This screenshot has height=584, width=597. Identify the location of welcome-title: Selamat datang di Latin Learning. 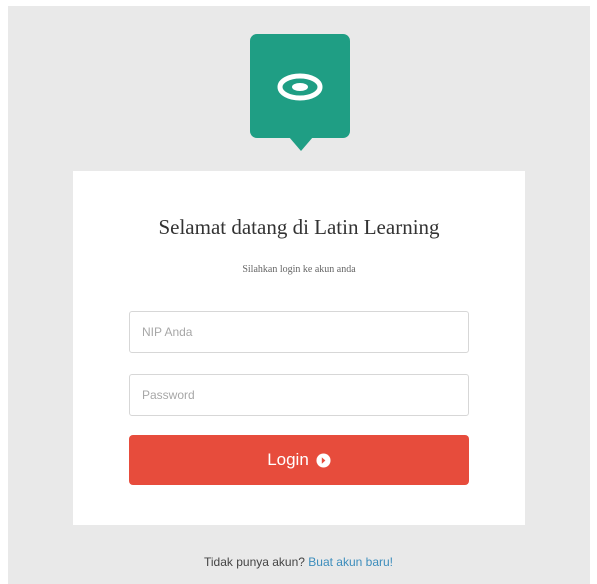
(299, 227).